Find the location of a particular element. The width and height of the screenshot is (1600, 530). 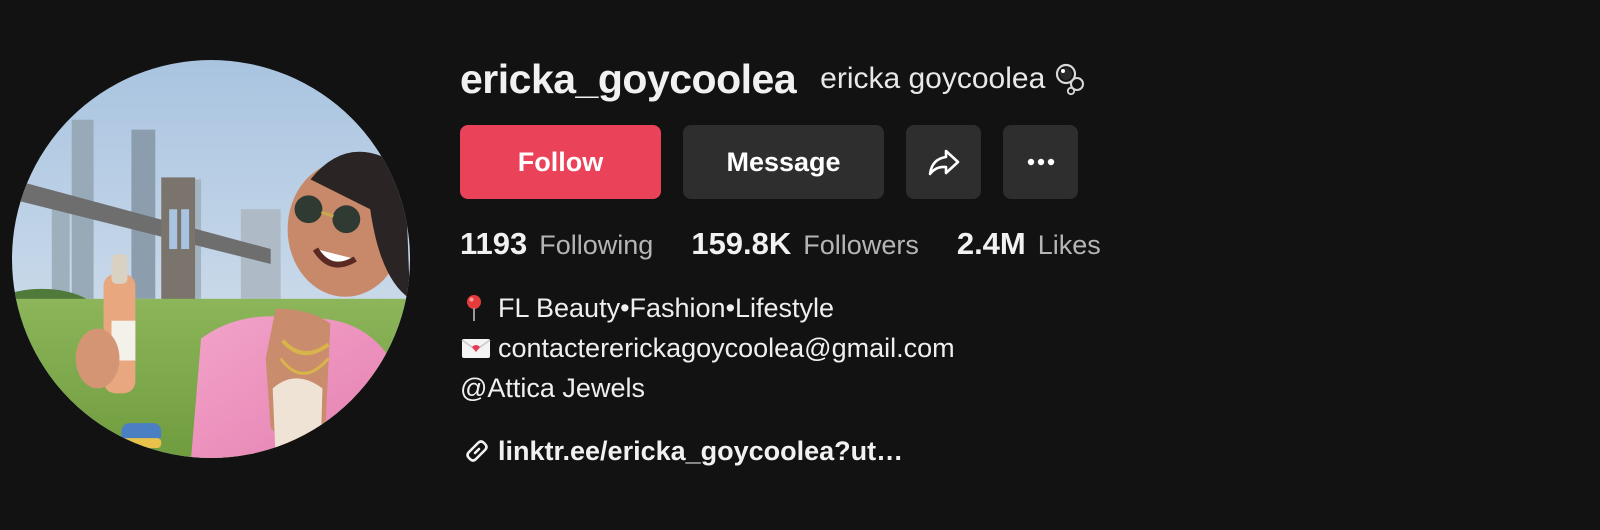

likes-label: Likes is located at coordinates (1069, 245).